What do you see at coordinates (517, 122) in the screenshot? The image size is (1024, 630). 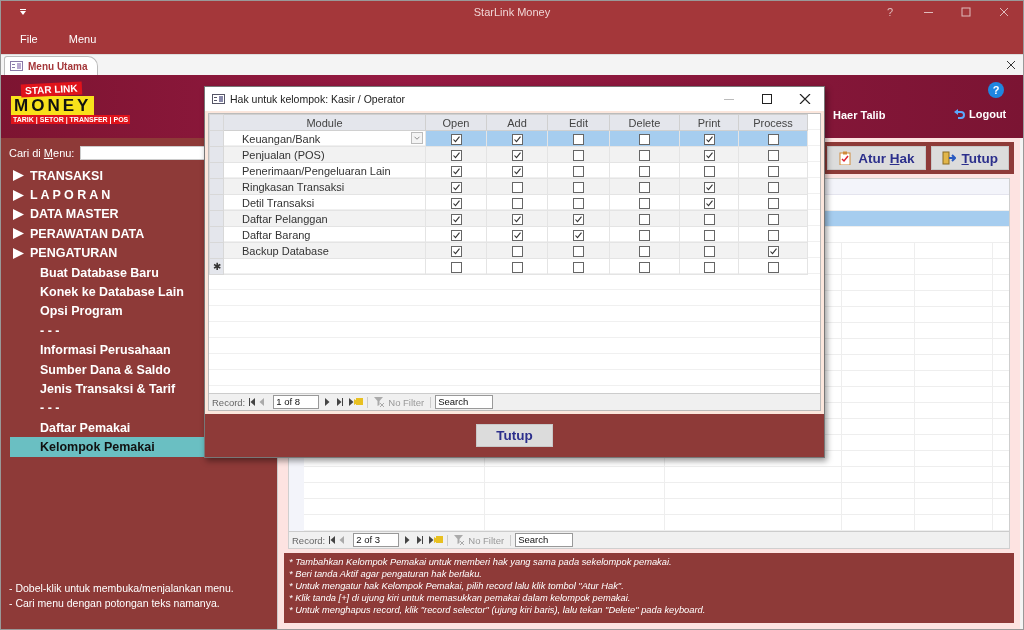 I see `column-header: Add` at bounding box center [517, 122].